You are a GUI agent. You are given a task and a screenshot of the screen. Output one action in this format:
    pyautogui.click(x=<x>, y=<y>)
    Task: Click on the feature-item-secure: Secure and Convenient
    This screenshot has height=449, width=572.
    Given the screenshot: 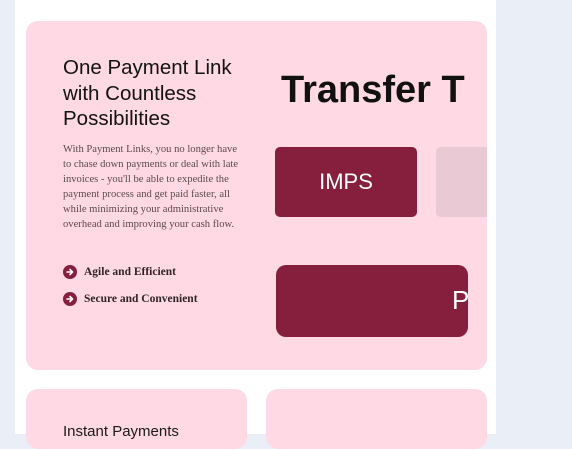 What is the action you would take?
    pyautogui.click(x=130, y=299)
    